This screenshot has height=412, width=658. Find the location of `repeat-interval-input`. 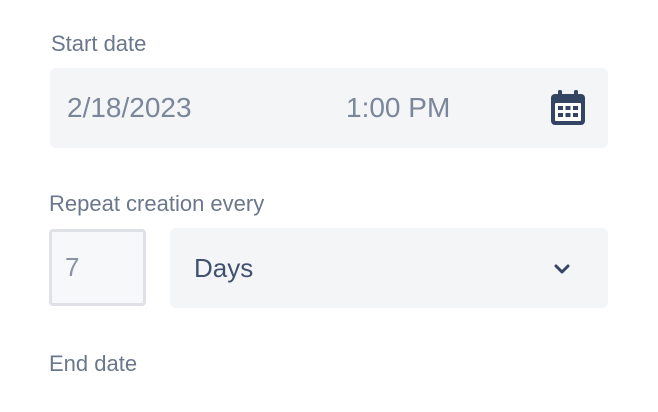

repeat-interval-input is located at coordinates (97, 267).